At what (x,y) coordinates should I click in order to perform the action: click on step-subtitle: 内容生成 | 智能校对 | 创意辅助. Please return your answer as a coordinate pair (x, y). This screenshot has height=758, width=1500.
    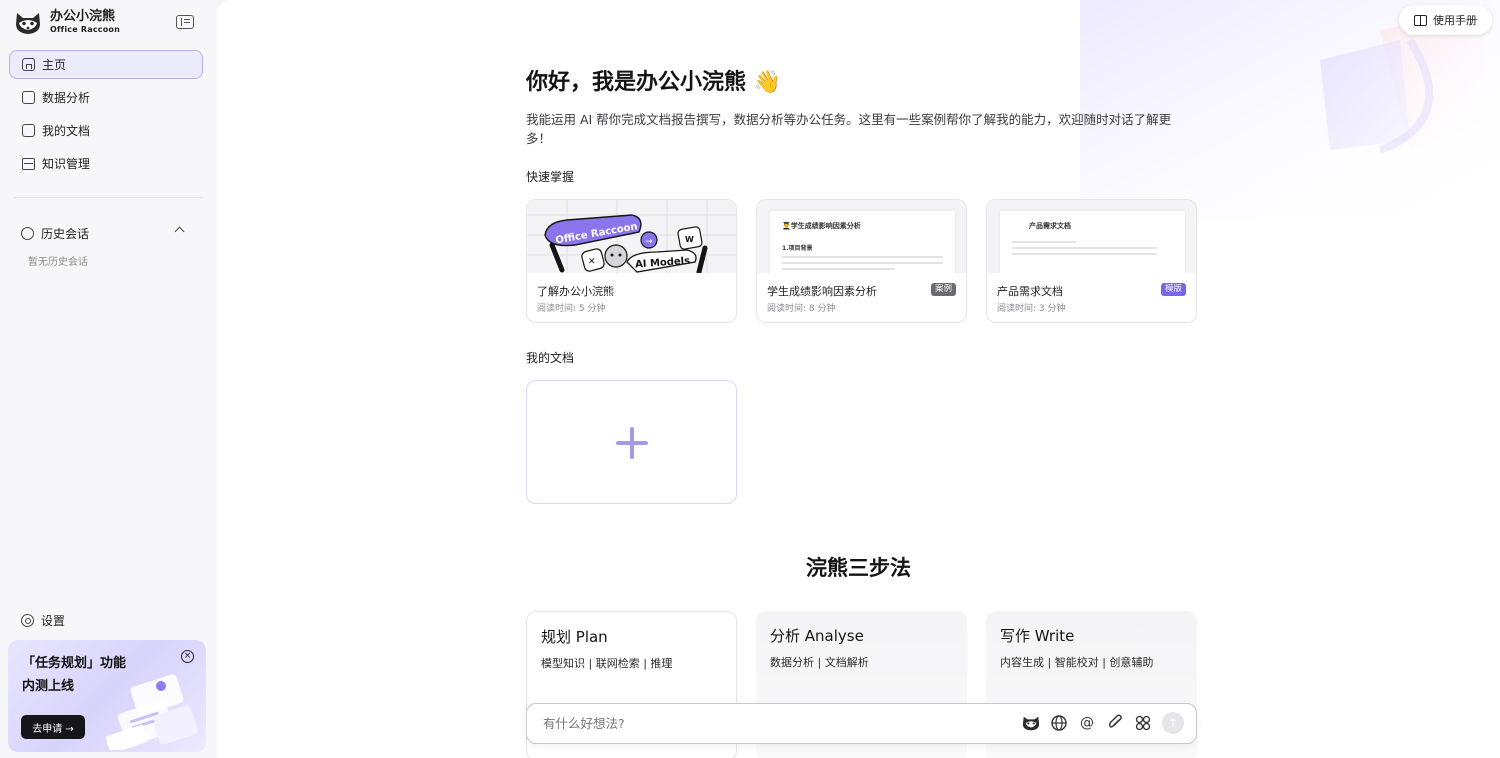
    Looking at the image, I should click on (1077, 662).